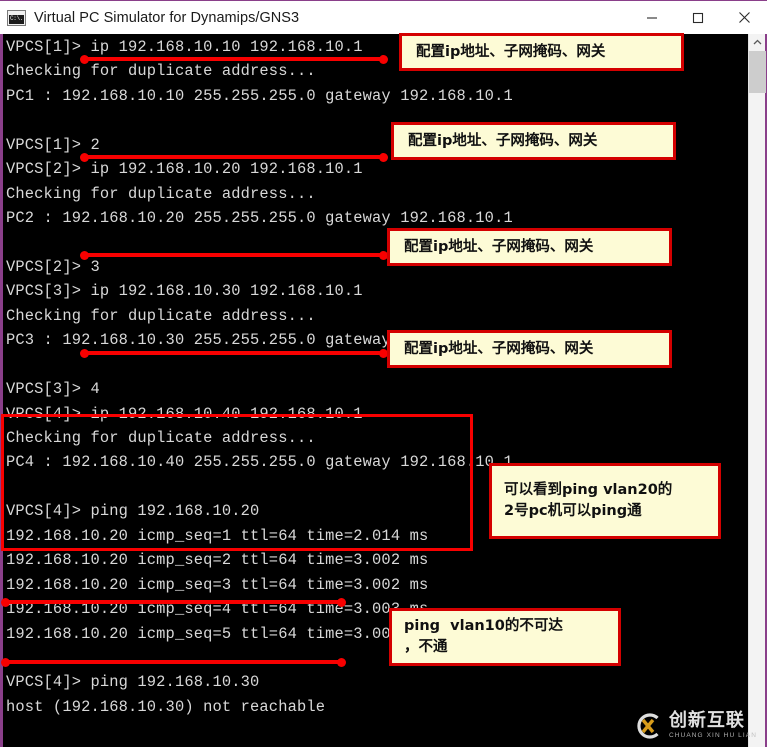 Image resolution: width=767 pixels, height=747 pixels. I want to click on window-title: Virtual PC Simulator for Dynamips/GNS3, so click(167, 17).